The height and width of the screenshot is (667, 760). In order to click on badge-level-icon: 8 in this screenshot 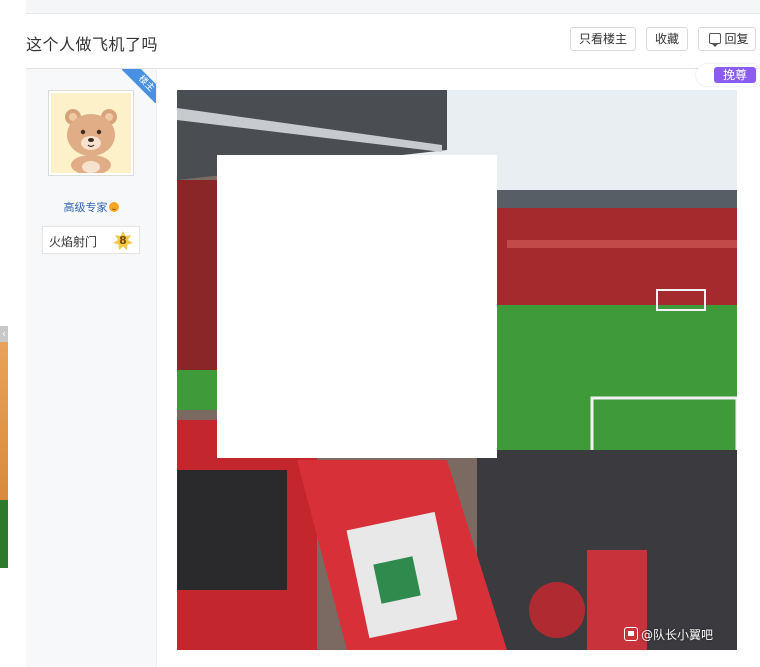, I will do `click(123, 241)`.